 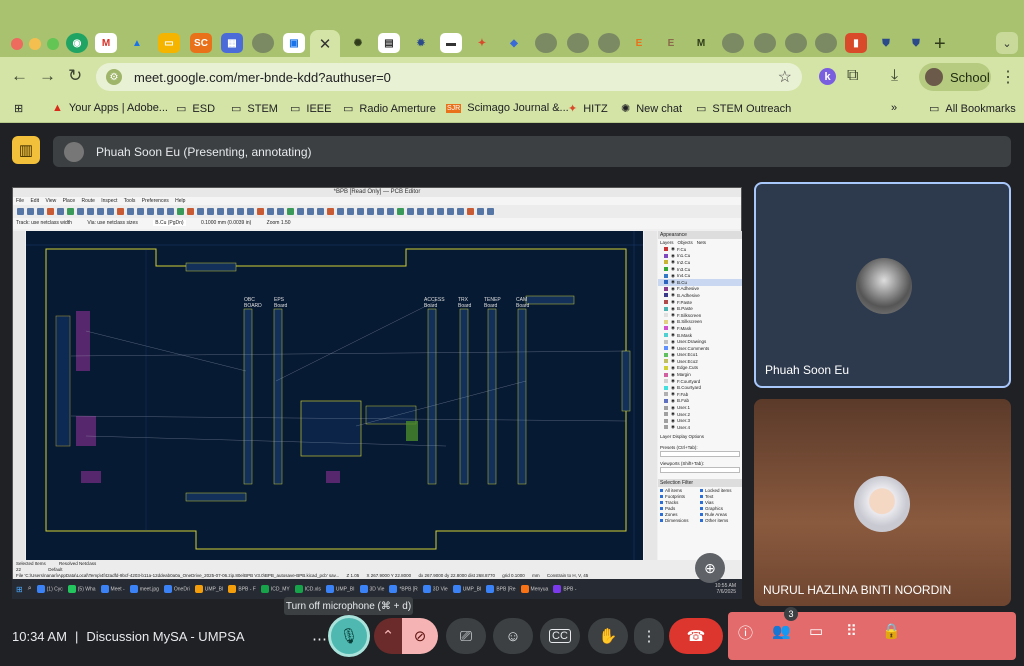 I want to click on forward-arrow-icon: →, so click(x=47, y=76).